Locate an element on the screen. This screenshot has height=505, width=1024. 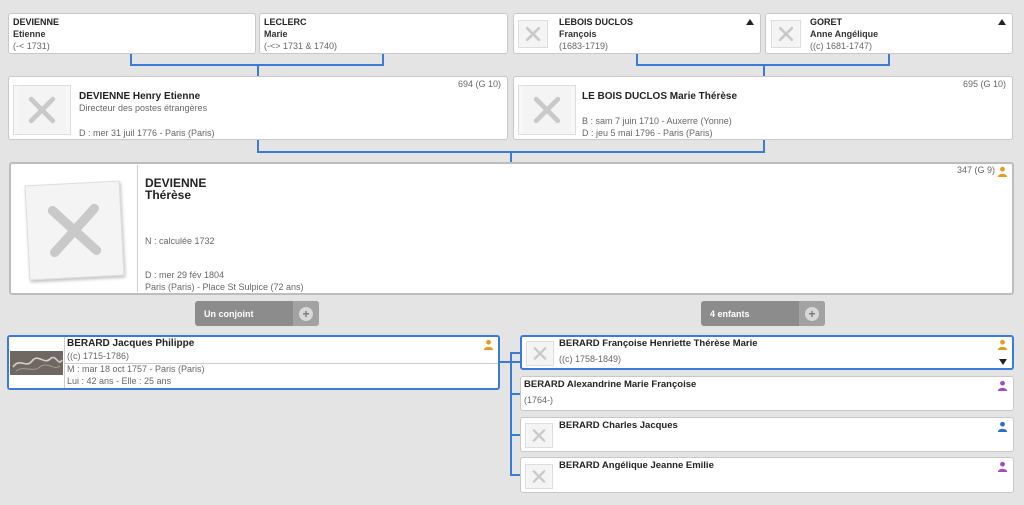
grandparent-card-4: GORET Anne Angélique ((c) 1681-1747) is located at coordinates (889, 33).